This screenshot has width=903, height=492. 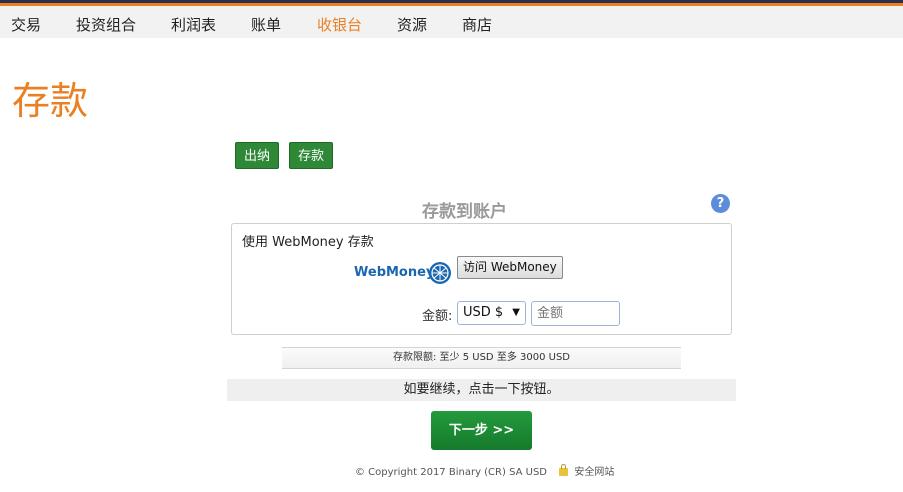 I want to click on next-button: 下一步 >>, so click(x=481, y=430).